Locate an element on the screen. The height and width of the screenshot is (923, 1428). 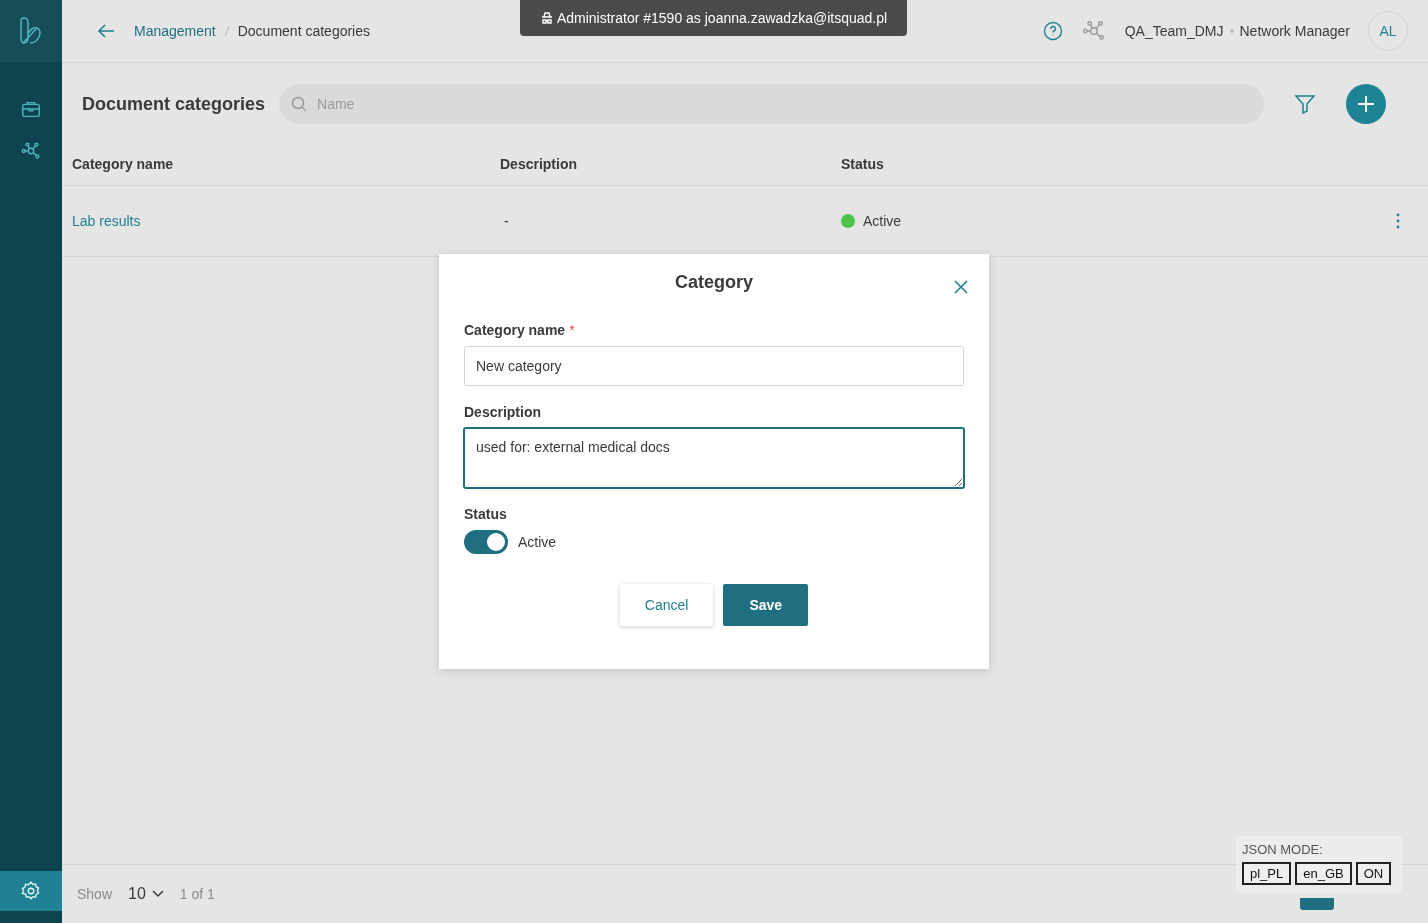
search-bar: Name is located at coordinates (771, 104).